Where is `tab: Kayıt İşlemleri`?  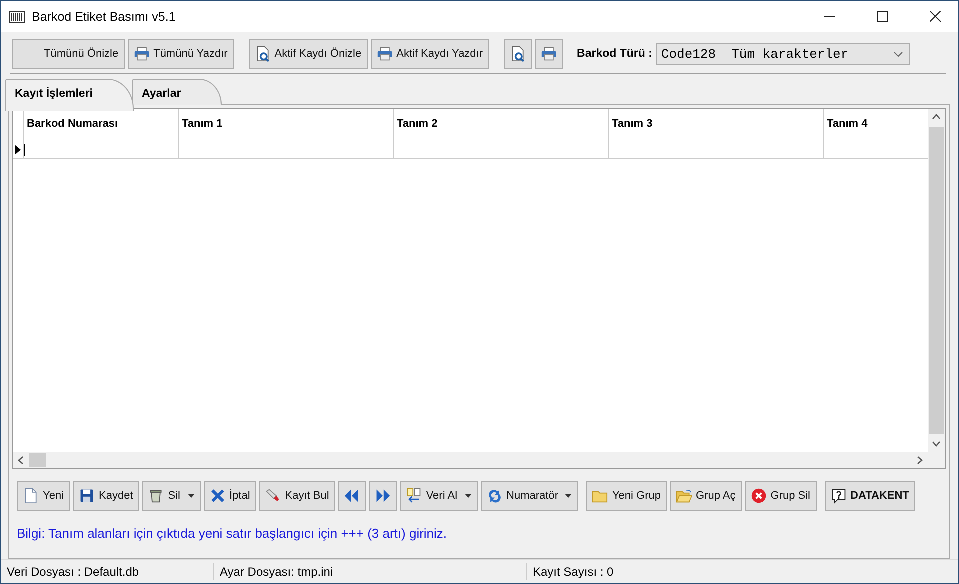
tab: Kayıt İşlemleri is located at coordinates (69, 95).